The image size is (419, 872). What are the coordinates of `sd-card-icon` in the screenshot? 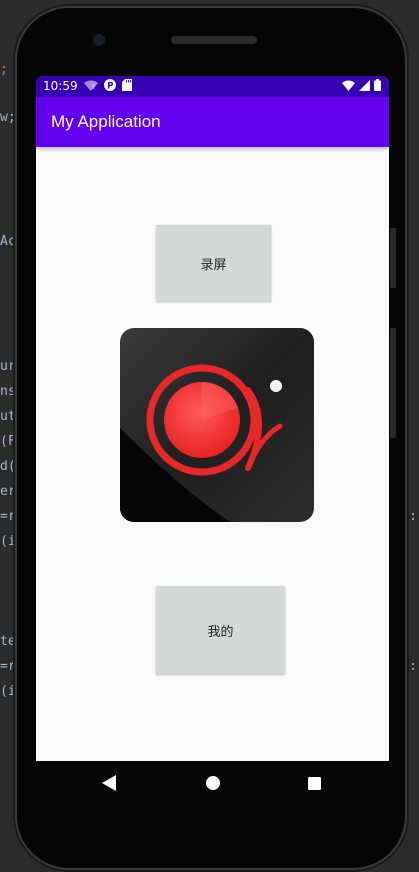 It's located at (127, 86).